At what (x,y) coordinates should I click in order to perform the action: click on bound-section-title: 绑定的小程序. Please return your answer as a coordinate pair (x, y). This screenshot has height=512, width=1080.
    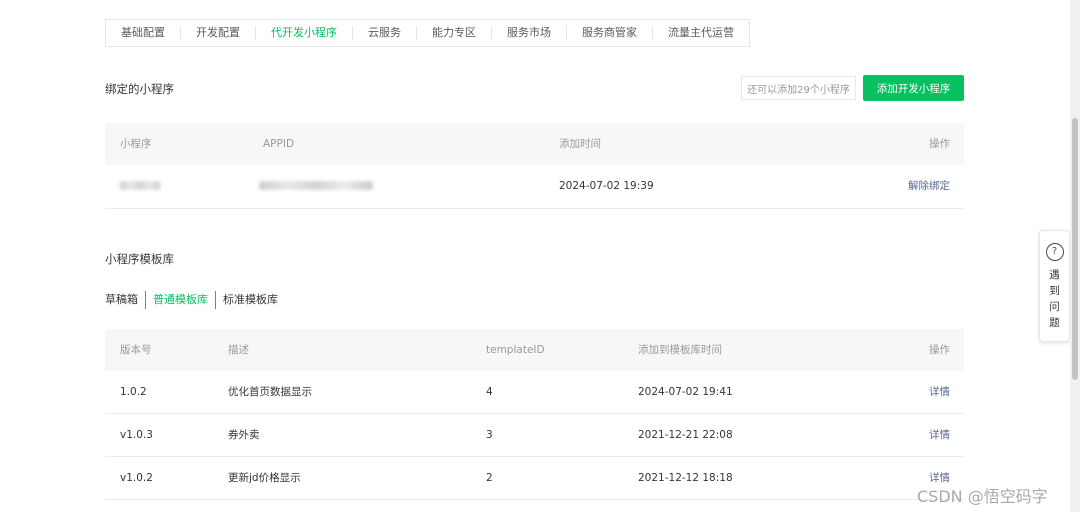
    Looking at the image, I should click on (139, 89).